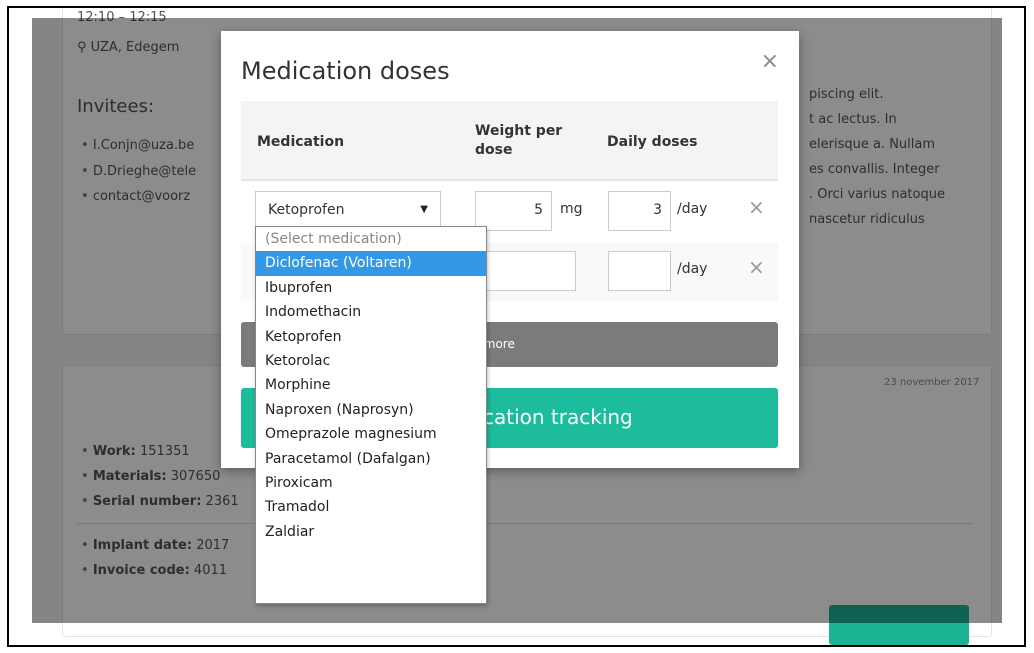  I want to click on dropdown-option: Ketorolac, so click(371, 361).